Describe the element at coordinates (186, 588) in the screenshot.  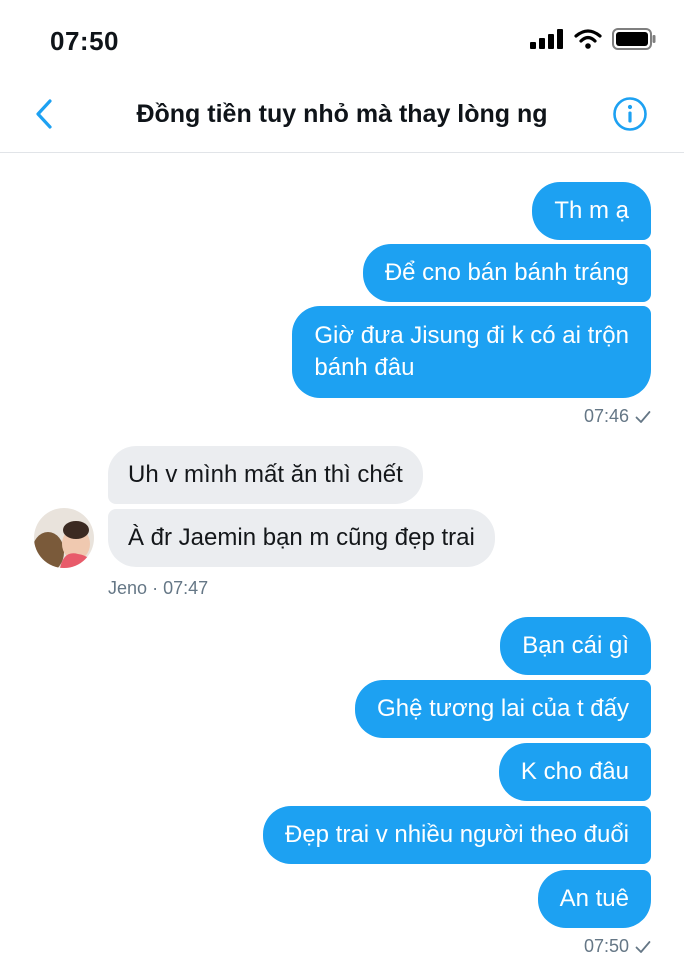
I see `message-timestamp: 07:47` at that location.